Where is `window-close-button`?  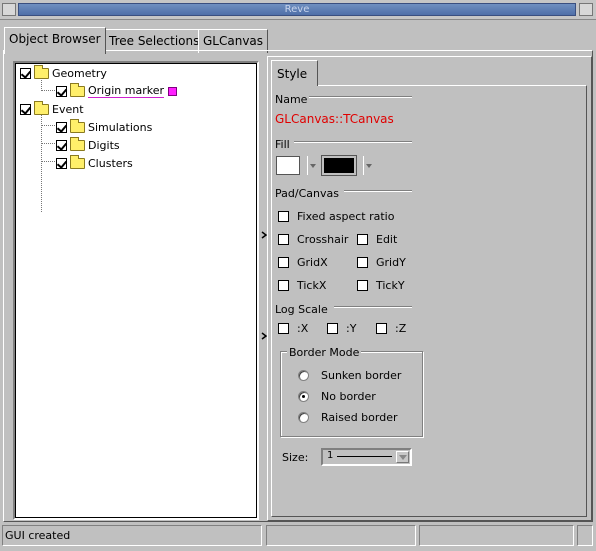 window-close-button is located at coordinates (586, 9).